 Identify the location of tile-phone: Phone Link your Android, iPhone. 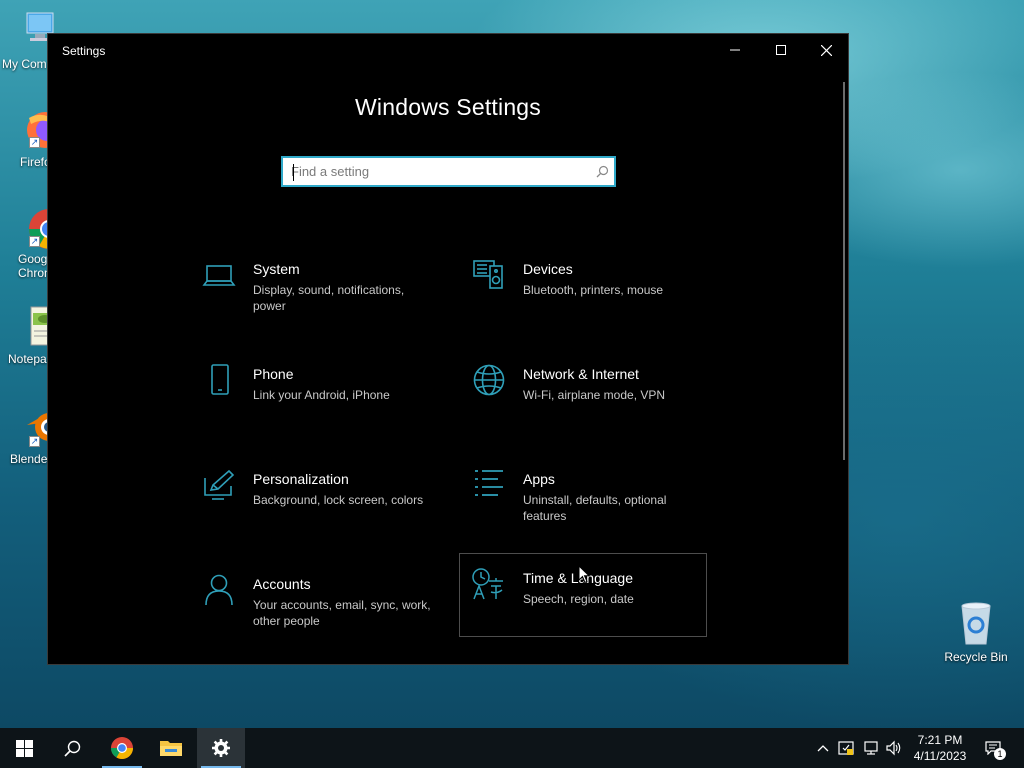
(314, 399).